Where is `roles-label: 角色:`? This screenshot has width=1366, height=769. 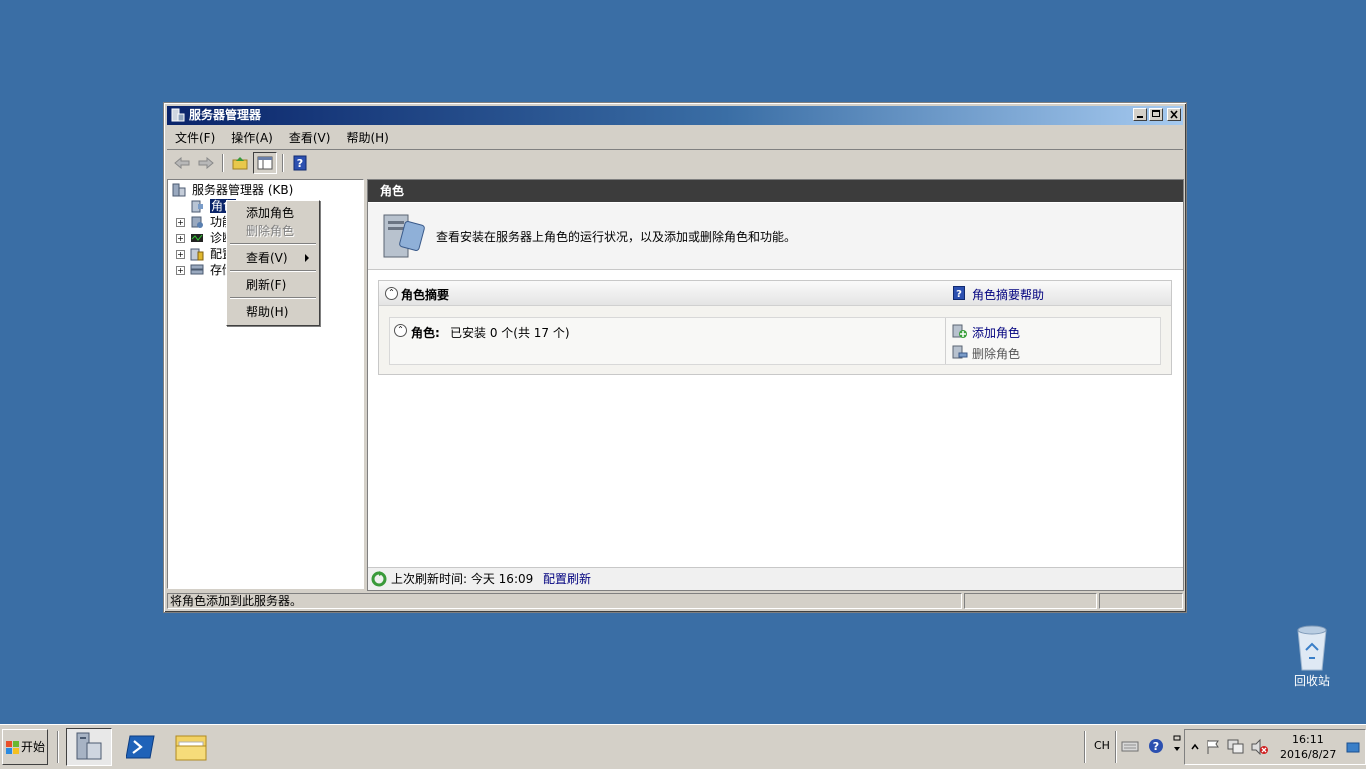 roles-label: 角色: is located at coordinates (425, 333).